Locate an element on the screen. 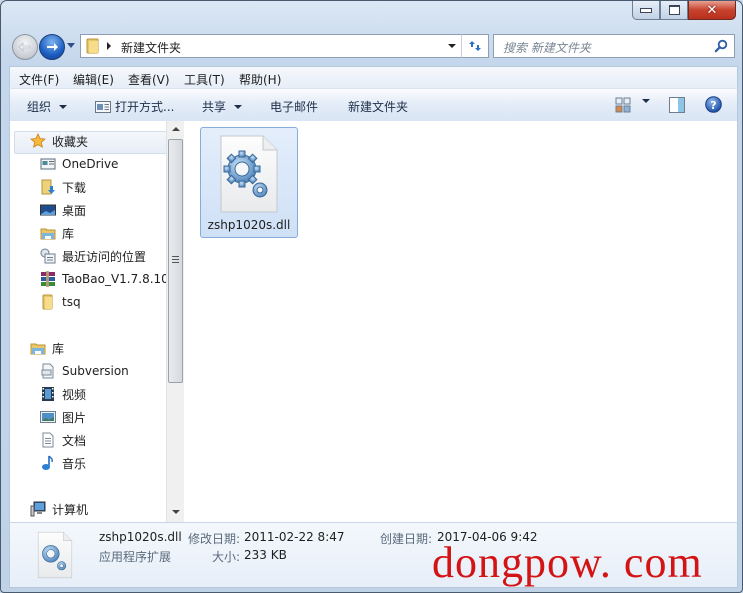  maximize-button is located at coordinates (674, 10).